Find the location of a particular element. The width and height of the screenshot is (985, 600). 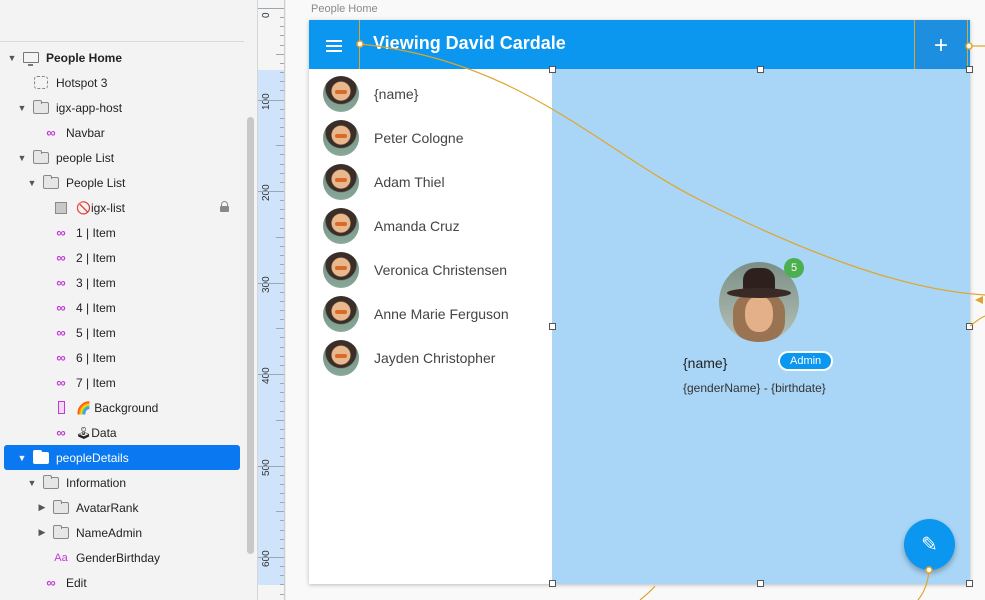

list-item: Veronica Christensen is located at coordinates (430, 270).